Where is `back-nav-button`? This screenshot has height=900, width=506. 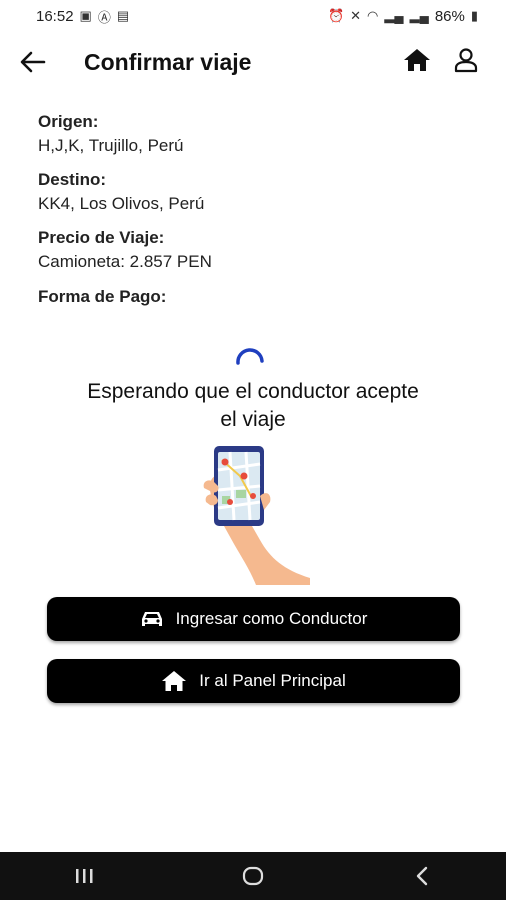 back-nav-button is located at coordinates (422, 876).